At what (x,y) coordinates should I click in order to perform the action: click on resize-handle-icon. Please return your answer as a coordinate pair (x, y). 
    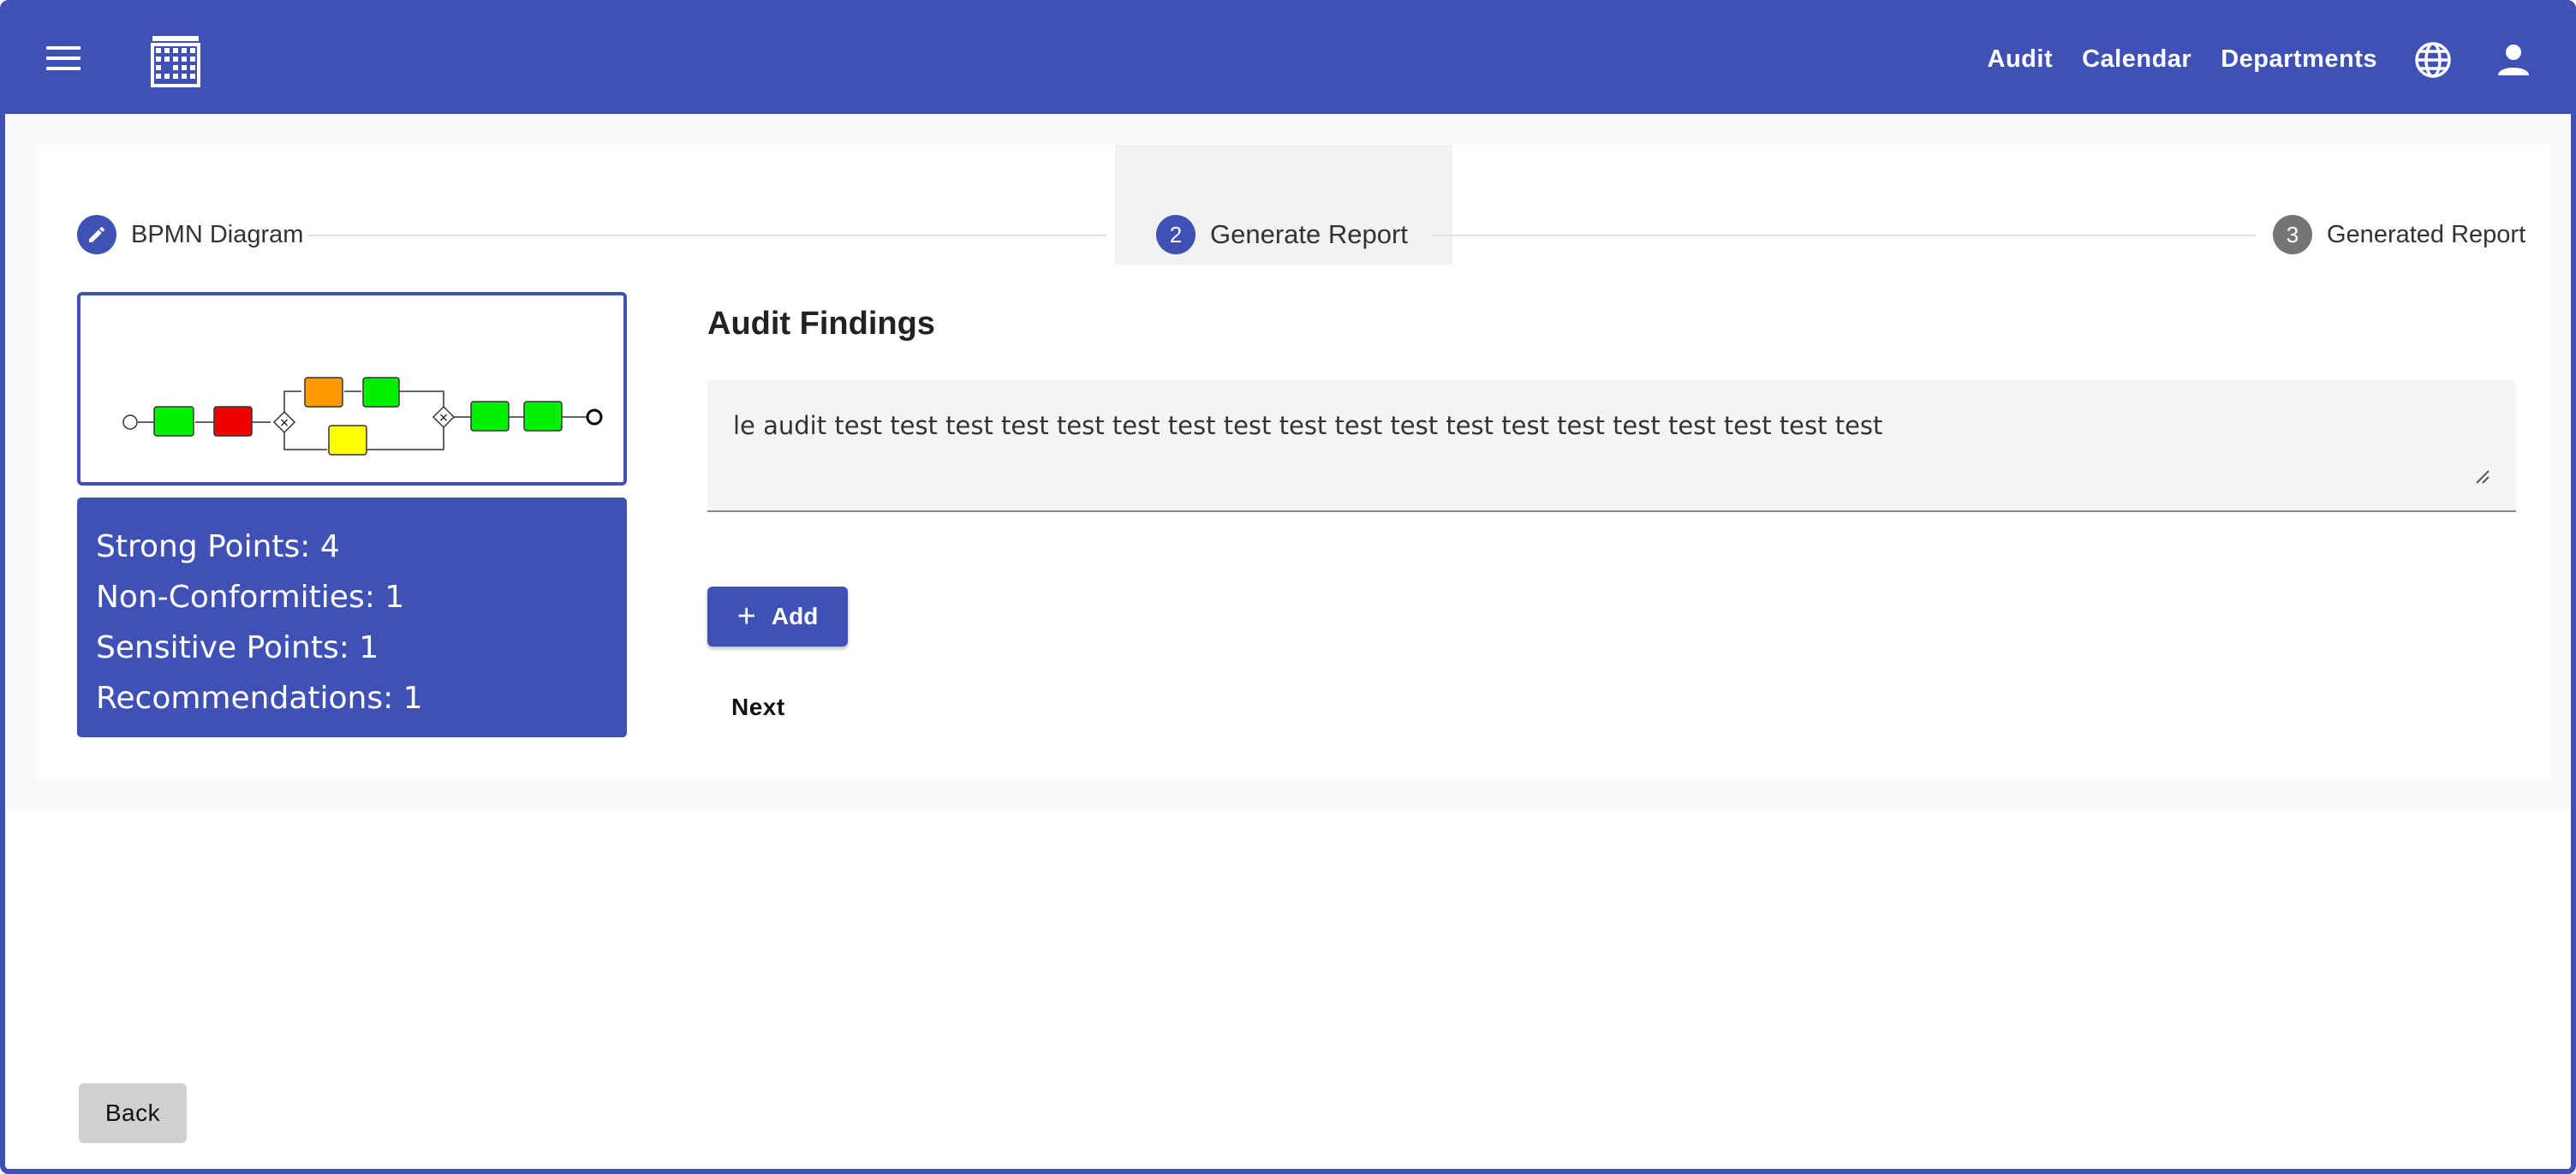
    Looking at the image, I should click on (2481, 476).